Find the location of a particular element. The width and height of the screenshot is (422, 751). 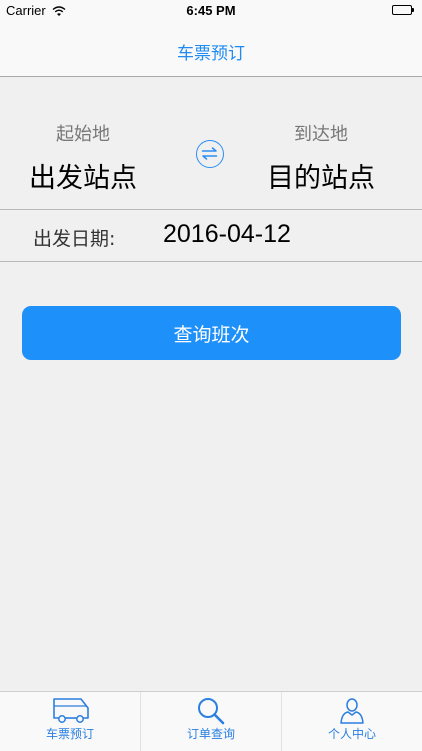

departure-date-value: 2016-04-12 is located at coordinates (227, 234).